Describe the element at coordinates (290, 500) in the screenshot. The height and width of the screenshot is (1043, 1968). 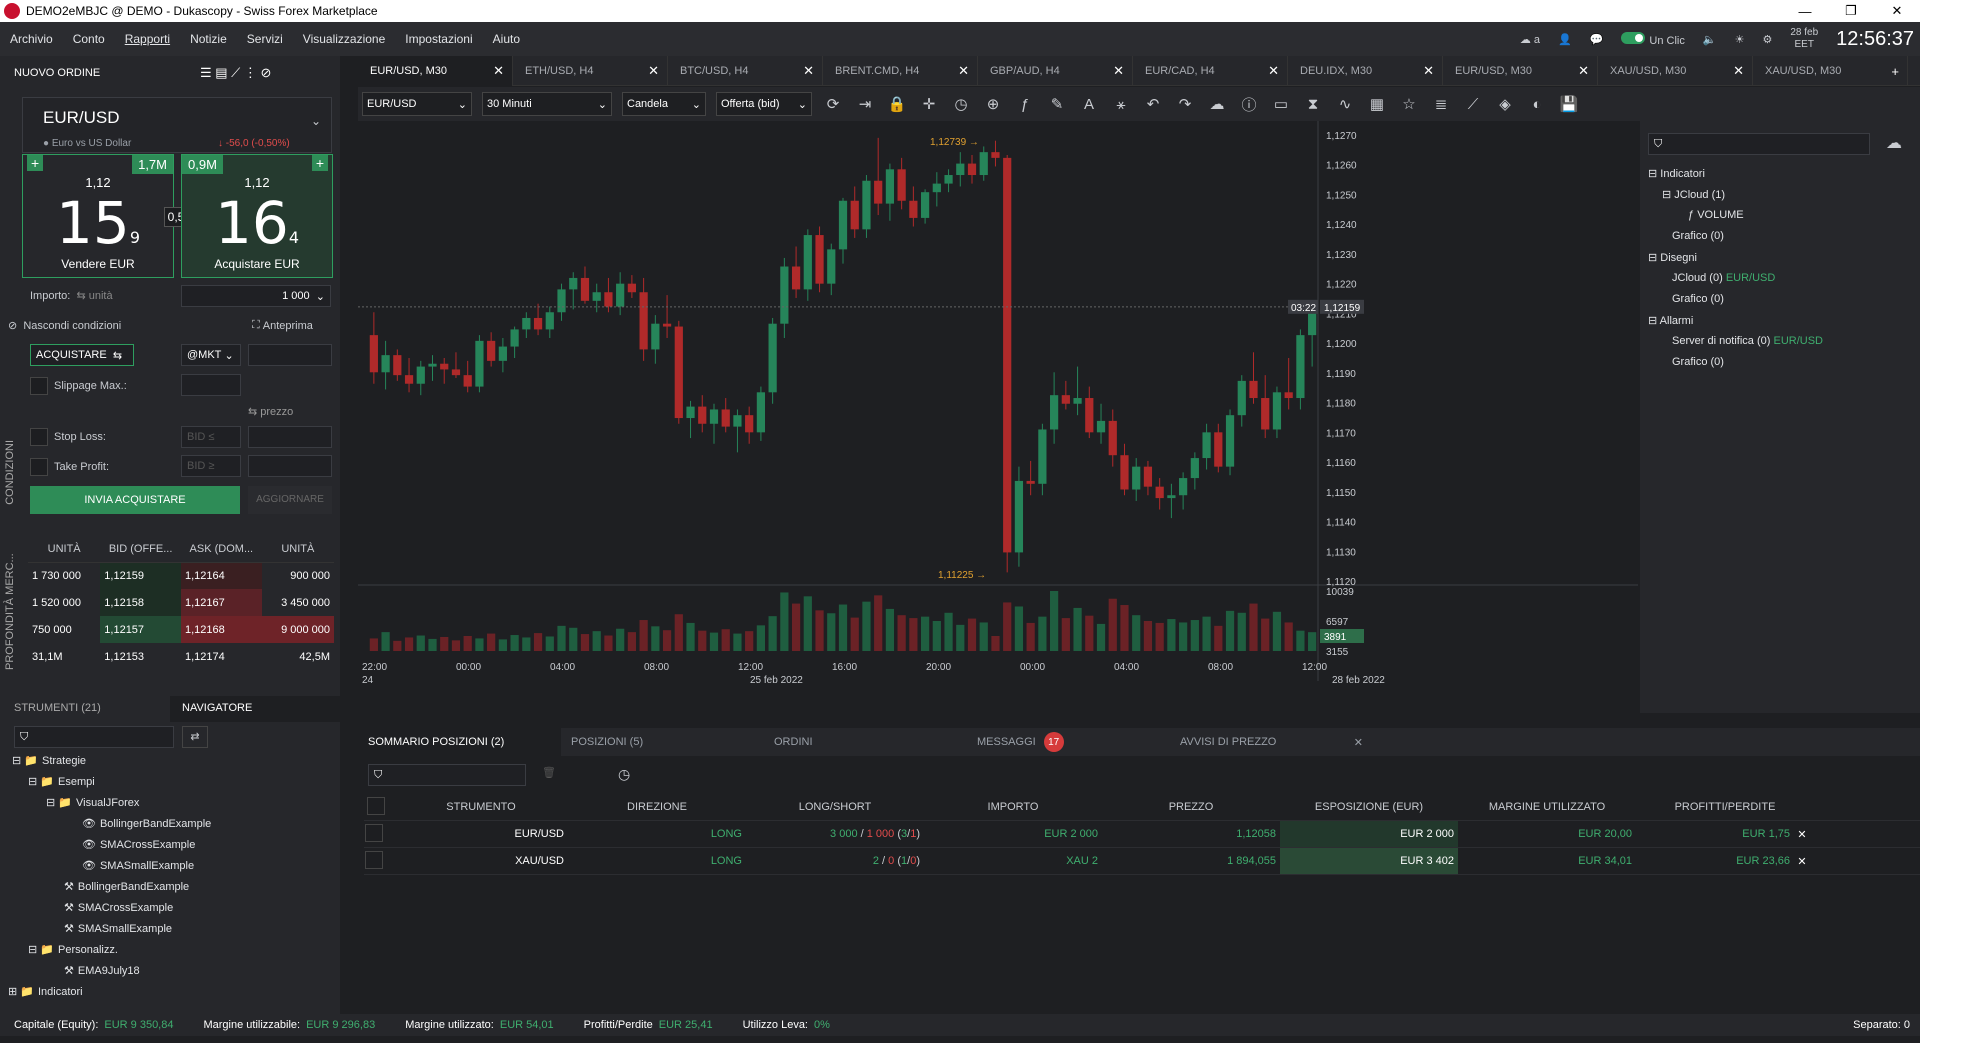
I see `update-button: AGGIORNARE` at that location.